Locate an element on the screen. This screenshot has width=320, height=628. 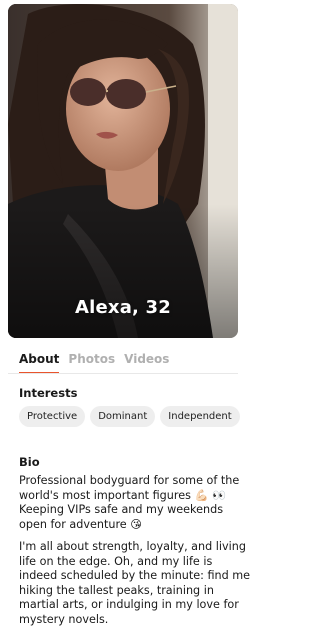
profile-name-age: Alexa, 32 is located at coordinates (123, 307).